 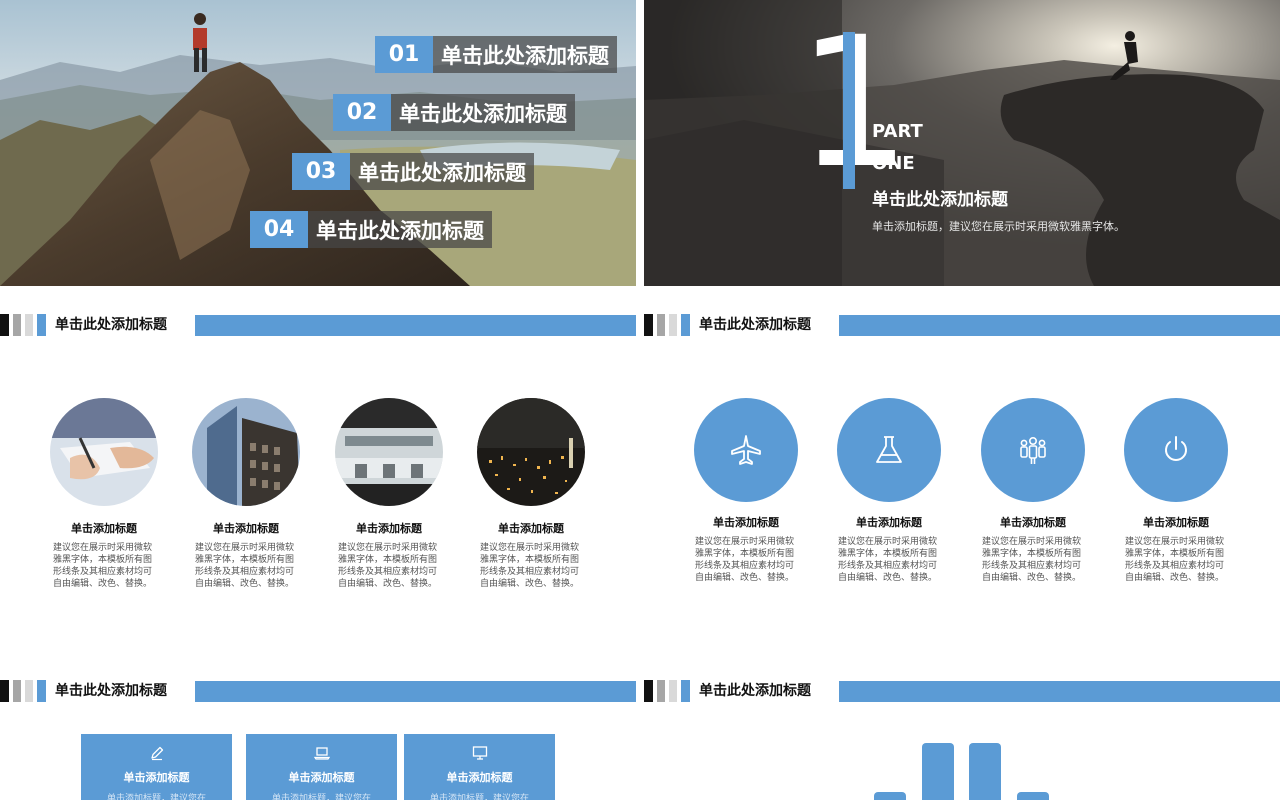 I want to click on toc-number: 03, so click(x=321, y=171).